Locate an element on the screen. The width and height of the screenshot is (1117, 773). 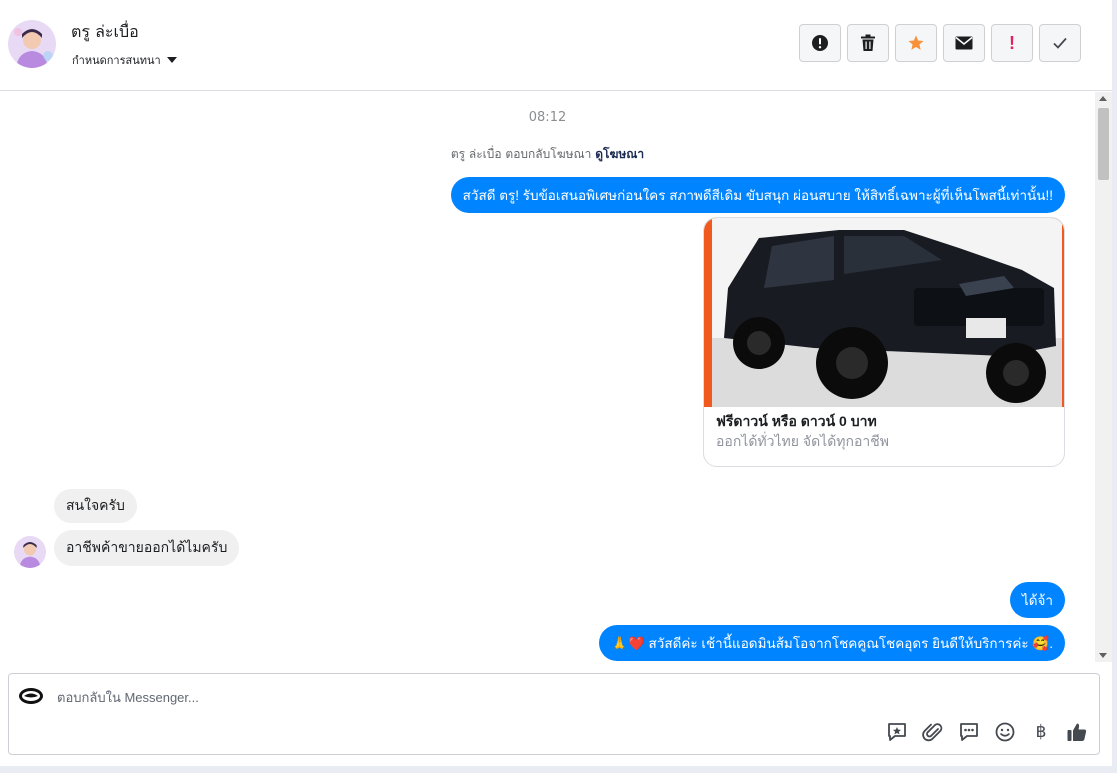
outgoing-message: ได้จ้า is located at coordinates (1037, 600).